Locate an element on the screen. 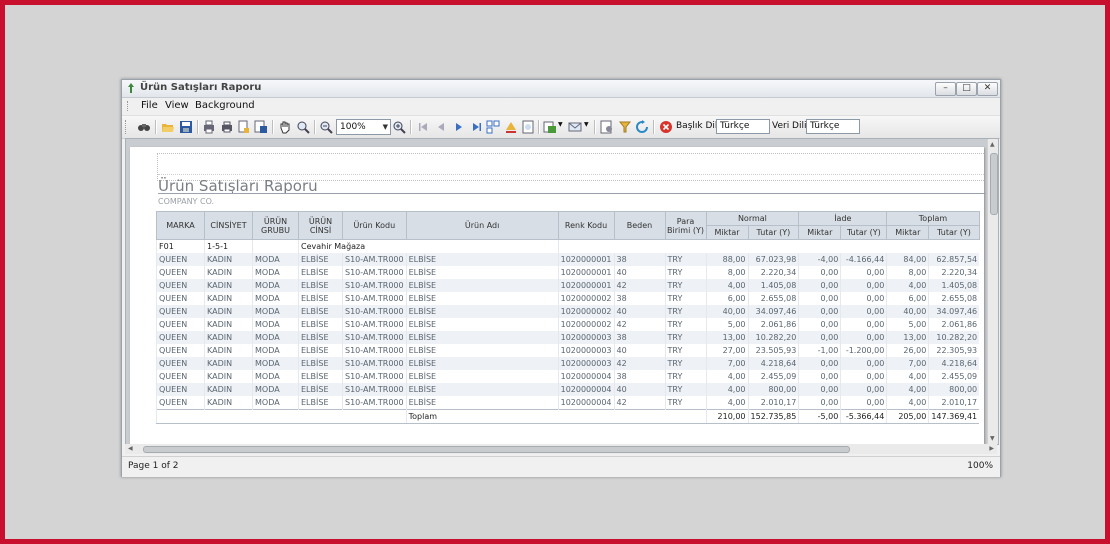 This screenshot has height=544, width=1110. table-cell: -4.166,44 is located at coordinates (863, 259).